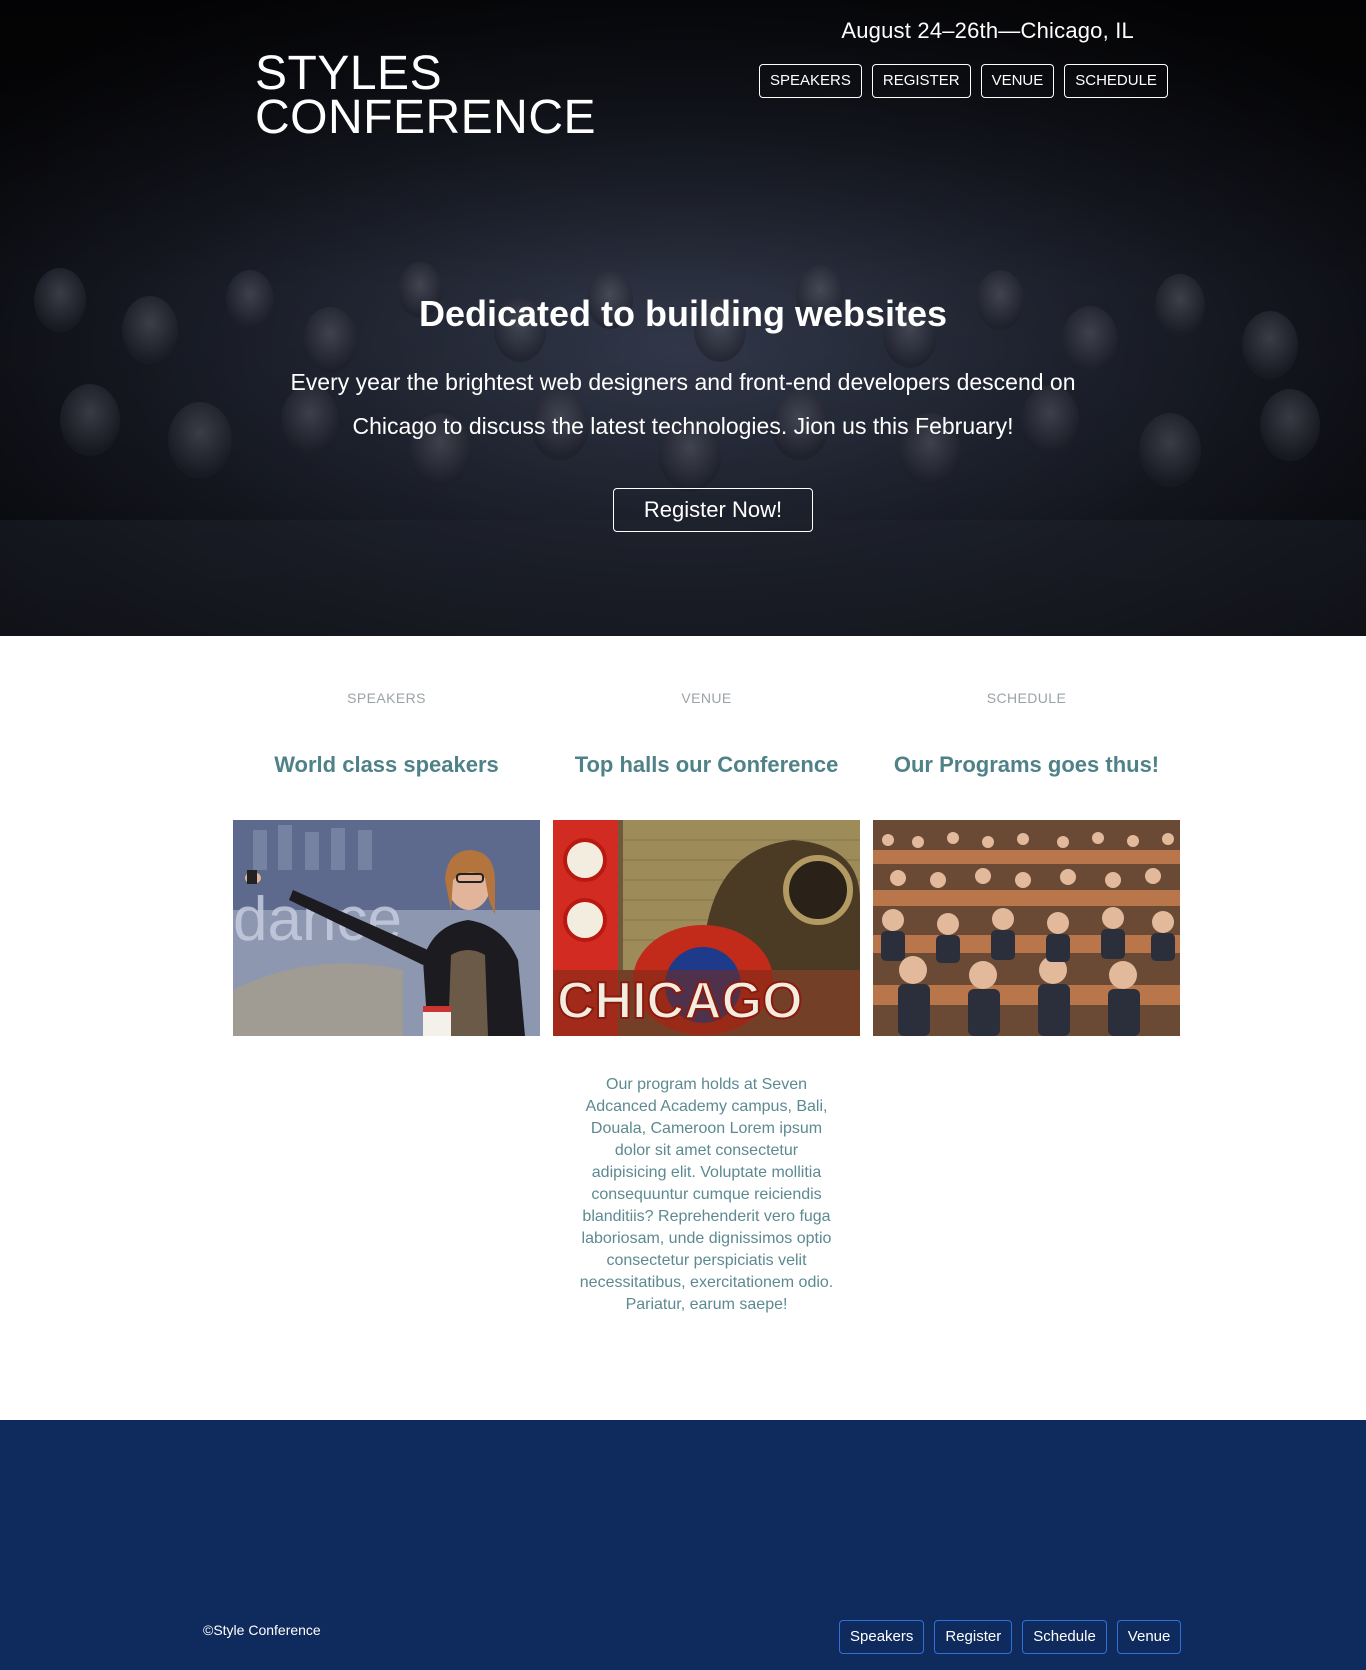  What do you see at coordinates (680, 1001) in the screenshot?
I see `svg-text: CHICAGO` at bounding box center [680, 1001].